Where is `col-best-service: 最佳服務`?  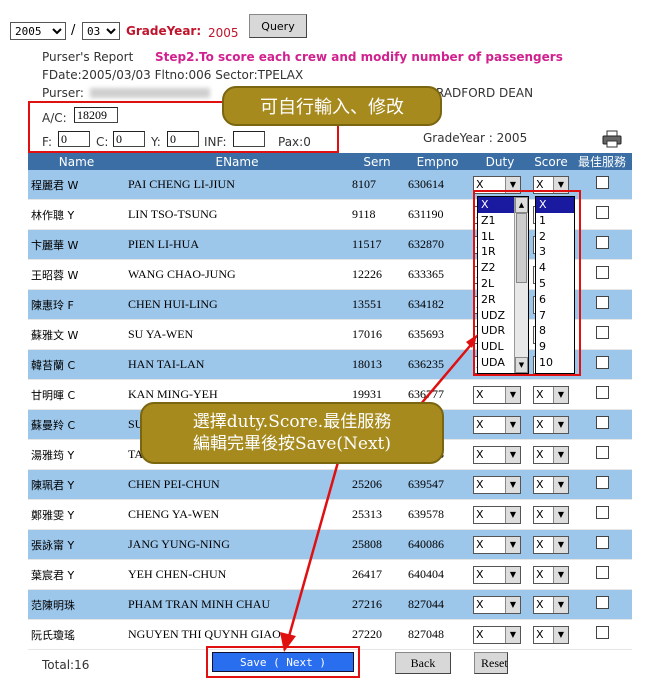 col-best-service: 最佳服務 is located at coordinates (602, 161).